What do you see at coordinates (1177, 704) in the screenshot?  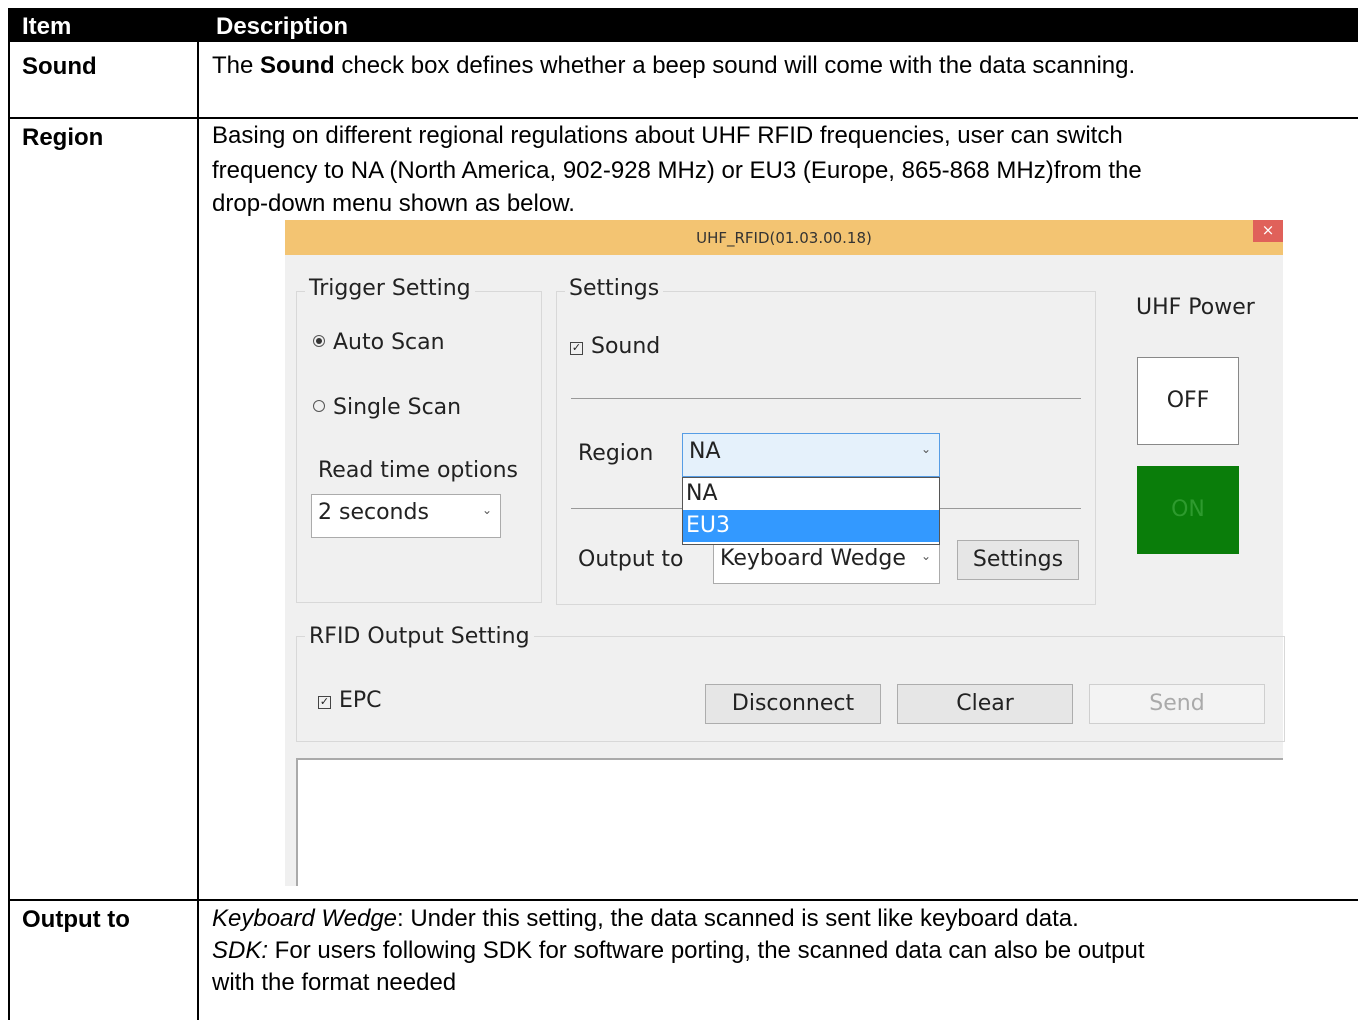 I see `send-button: Send` at bounding box center [1177, 704].